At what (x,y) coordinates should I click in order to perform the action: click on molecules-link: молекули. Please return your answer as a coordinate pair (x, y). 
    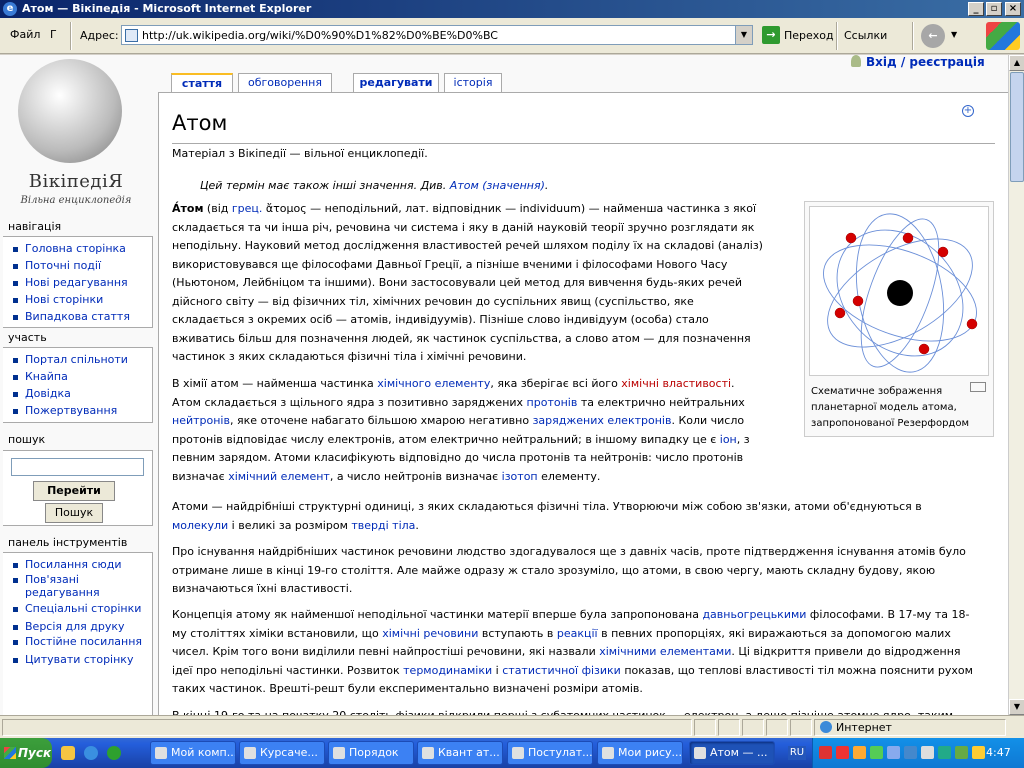
    Looking at the image, I should click on (200, 525).